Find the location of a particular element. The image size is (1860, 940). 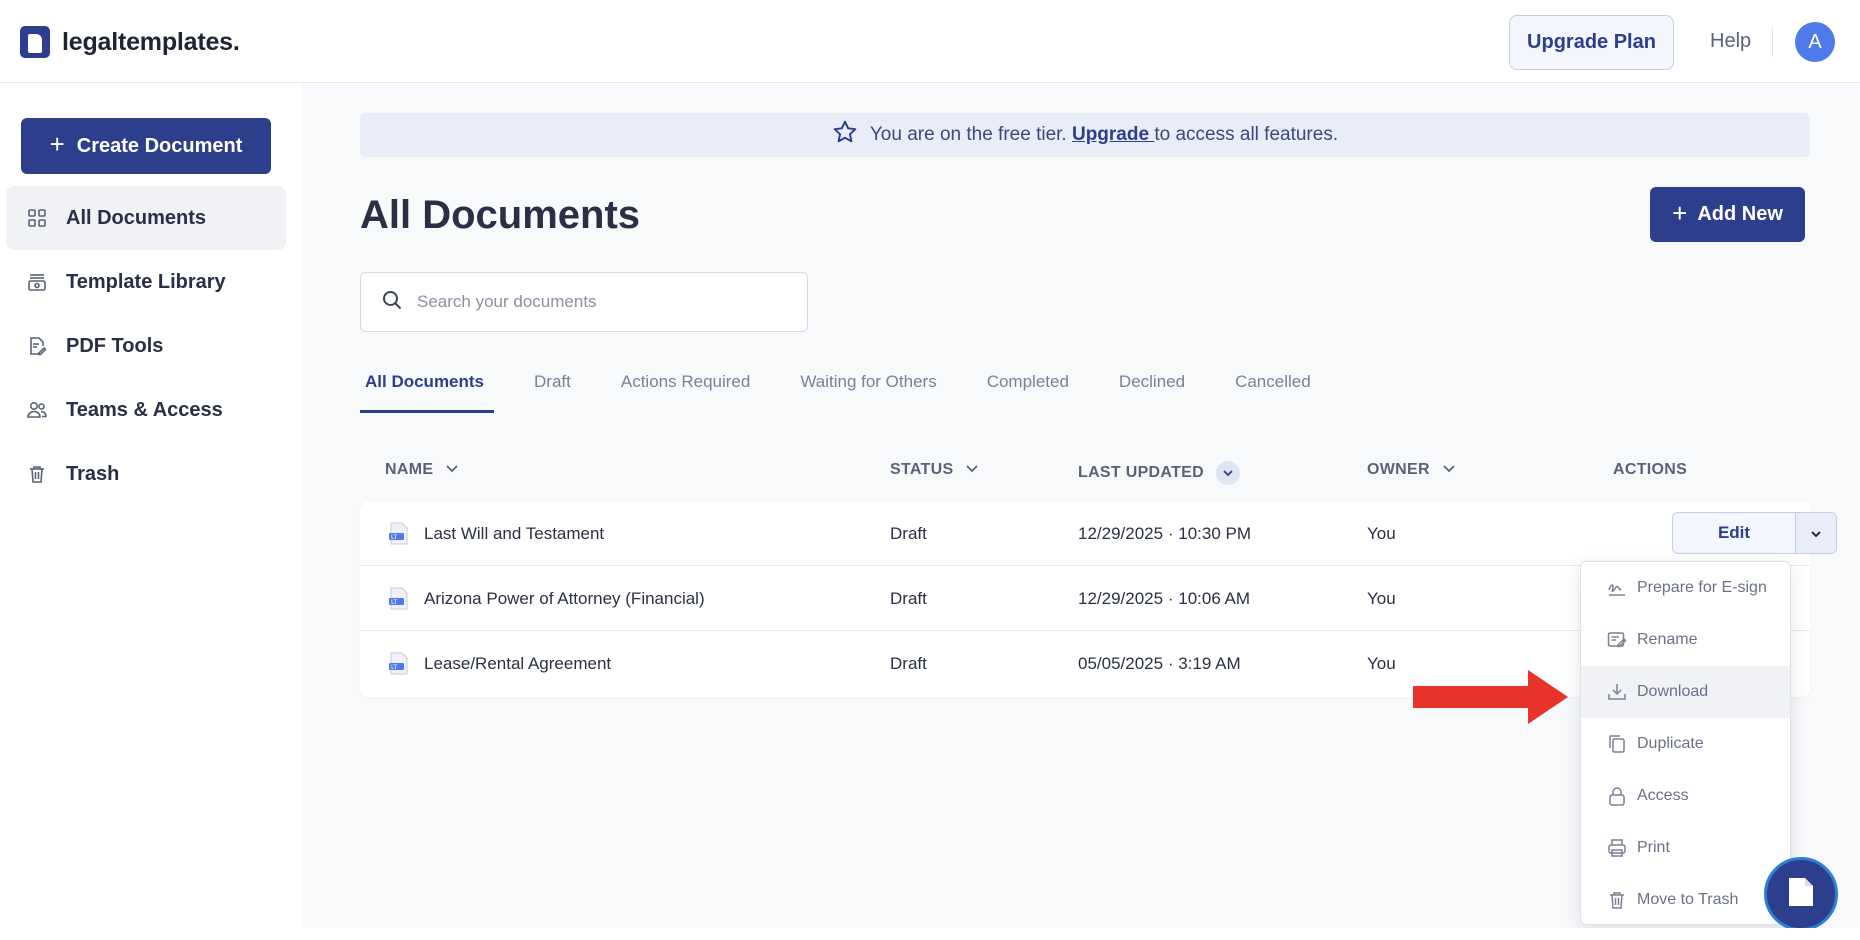

sidebar-item-teams-access: Teams & Access is located at coordinates (146, 410).